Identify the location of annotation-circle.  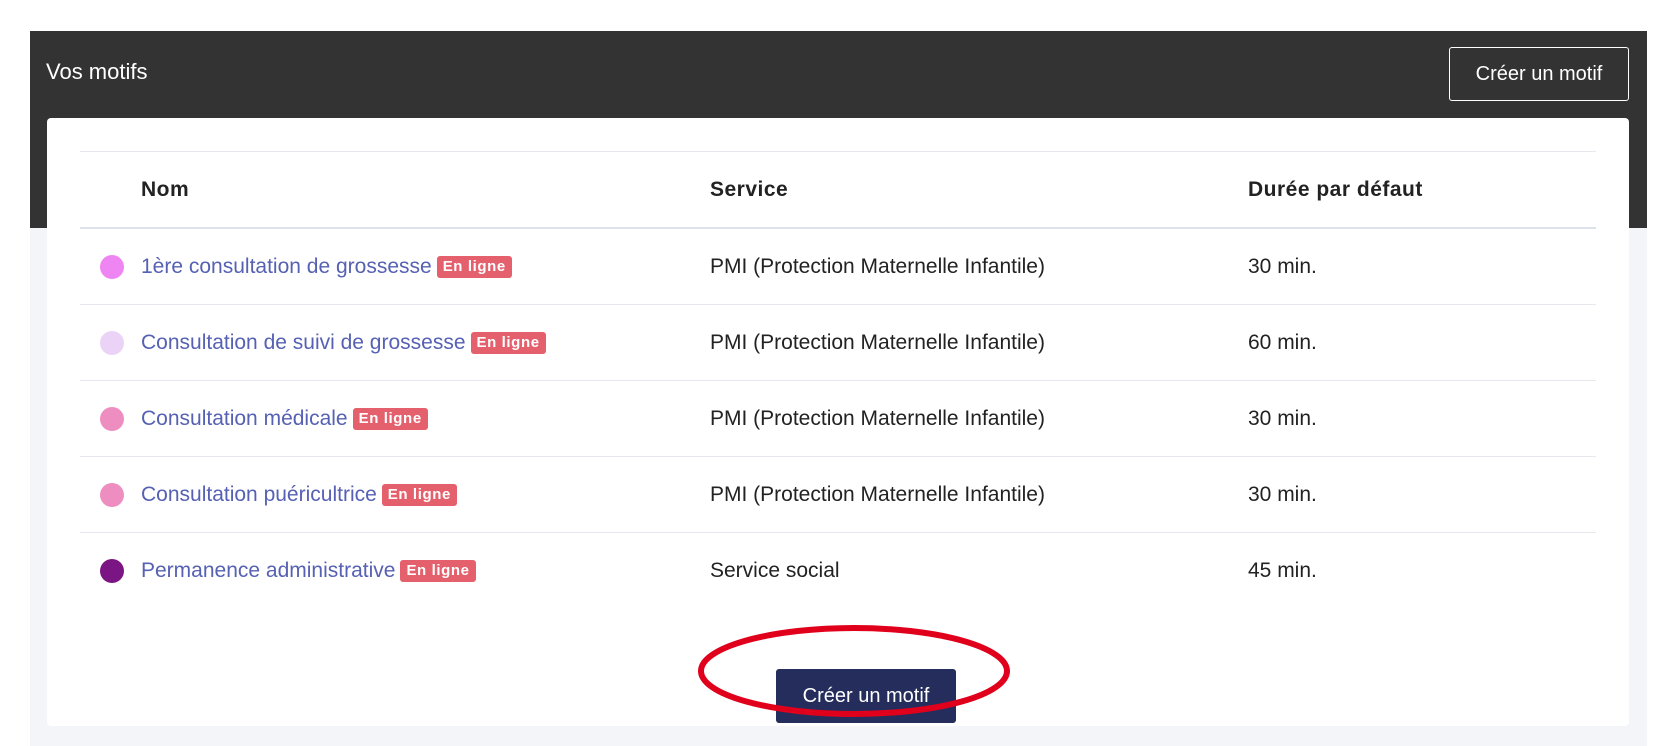
(854, 671).